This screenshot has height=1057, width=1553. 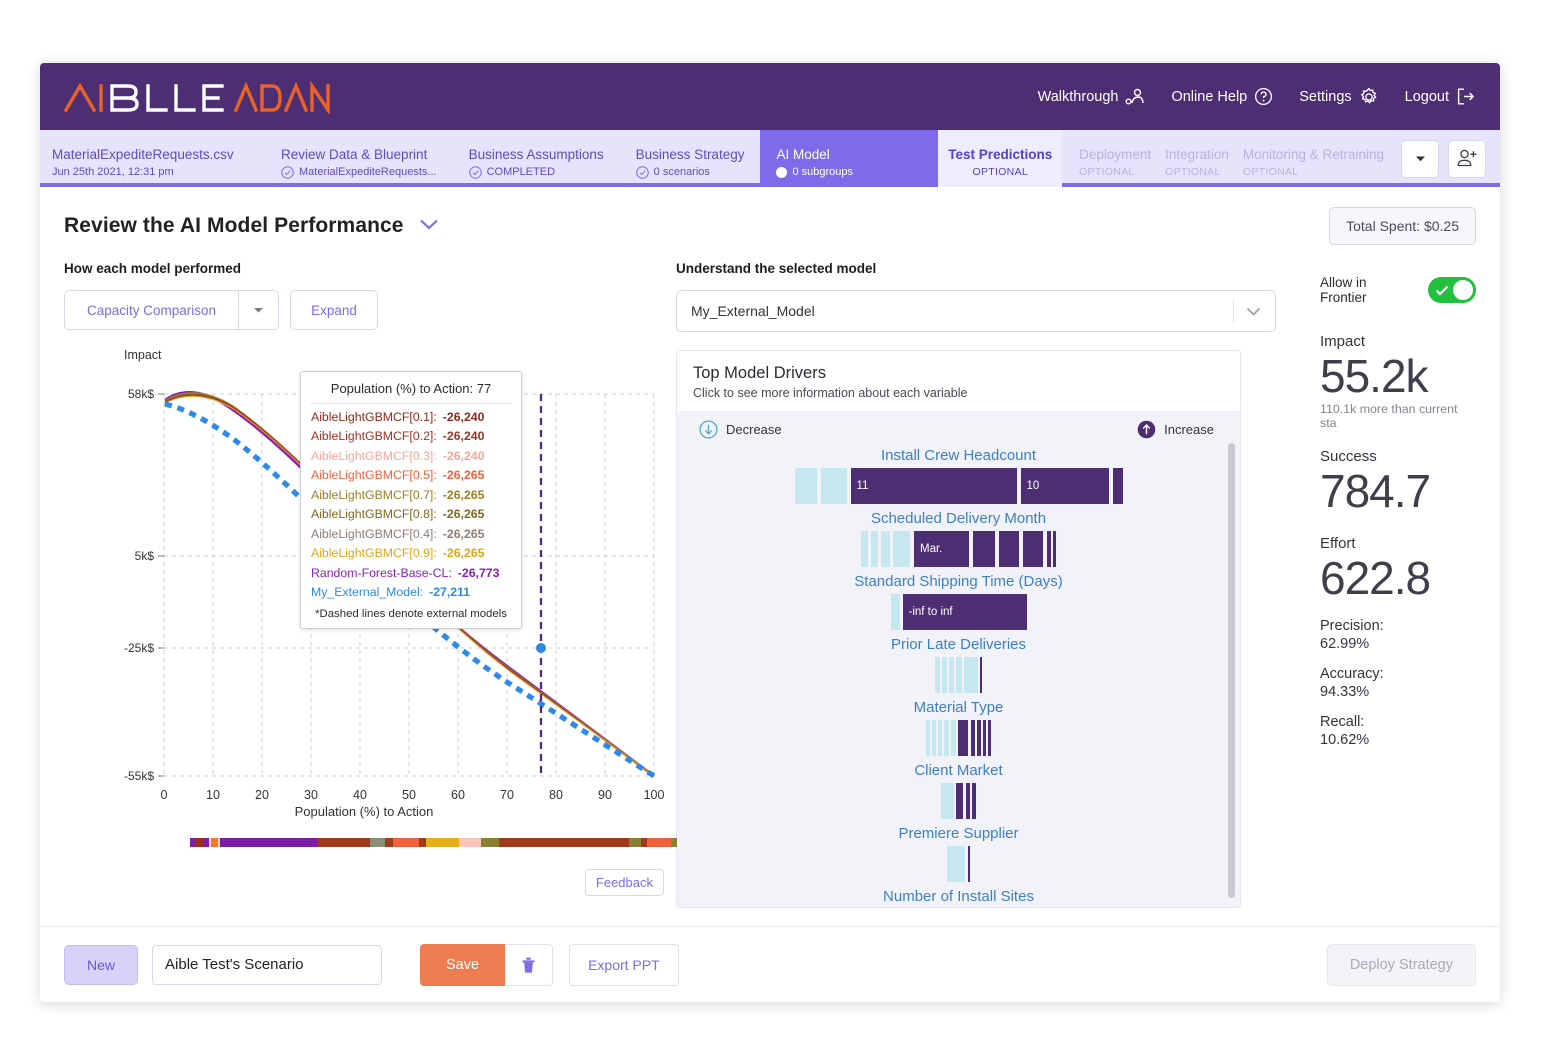 What do you see at coordinates (1115, 163) in the screenshot?
I see `step-deployment: Deployment OPTIONAL` at bounding box center [1115, 163].